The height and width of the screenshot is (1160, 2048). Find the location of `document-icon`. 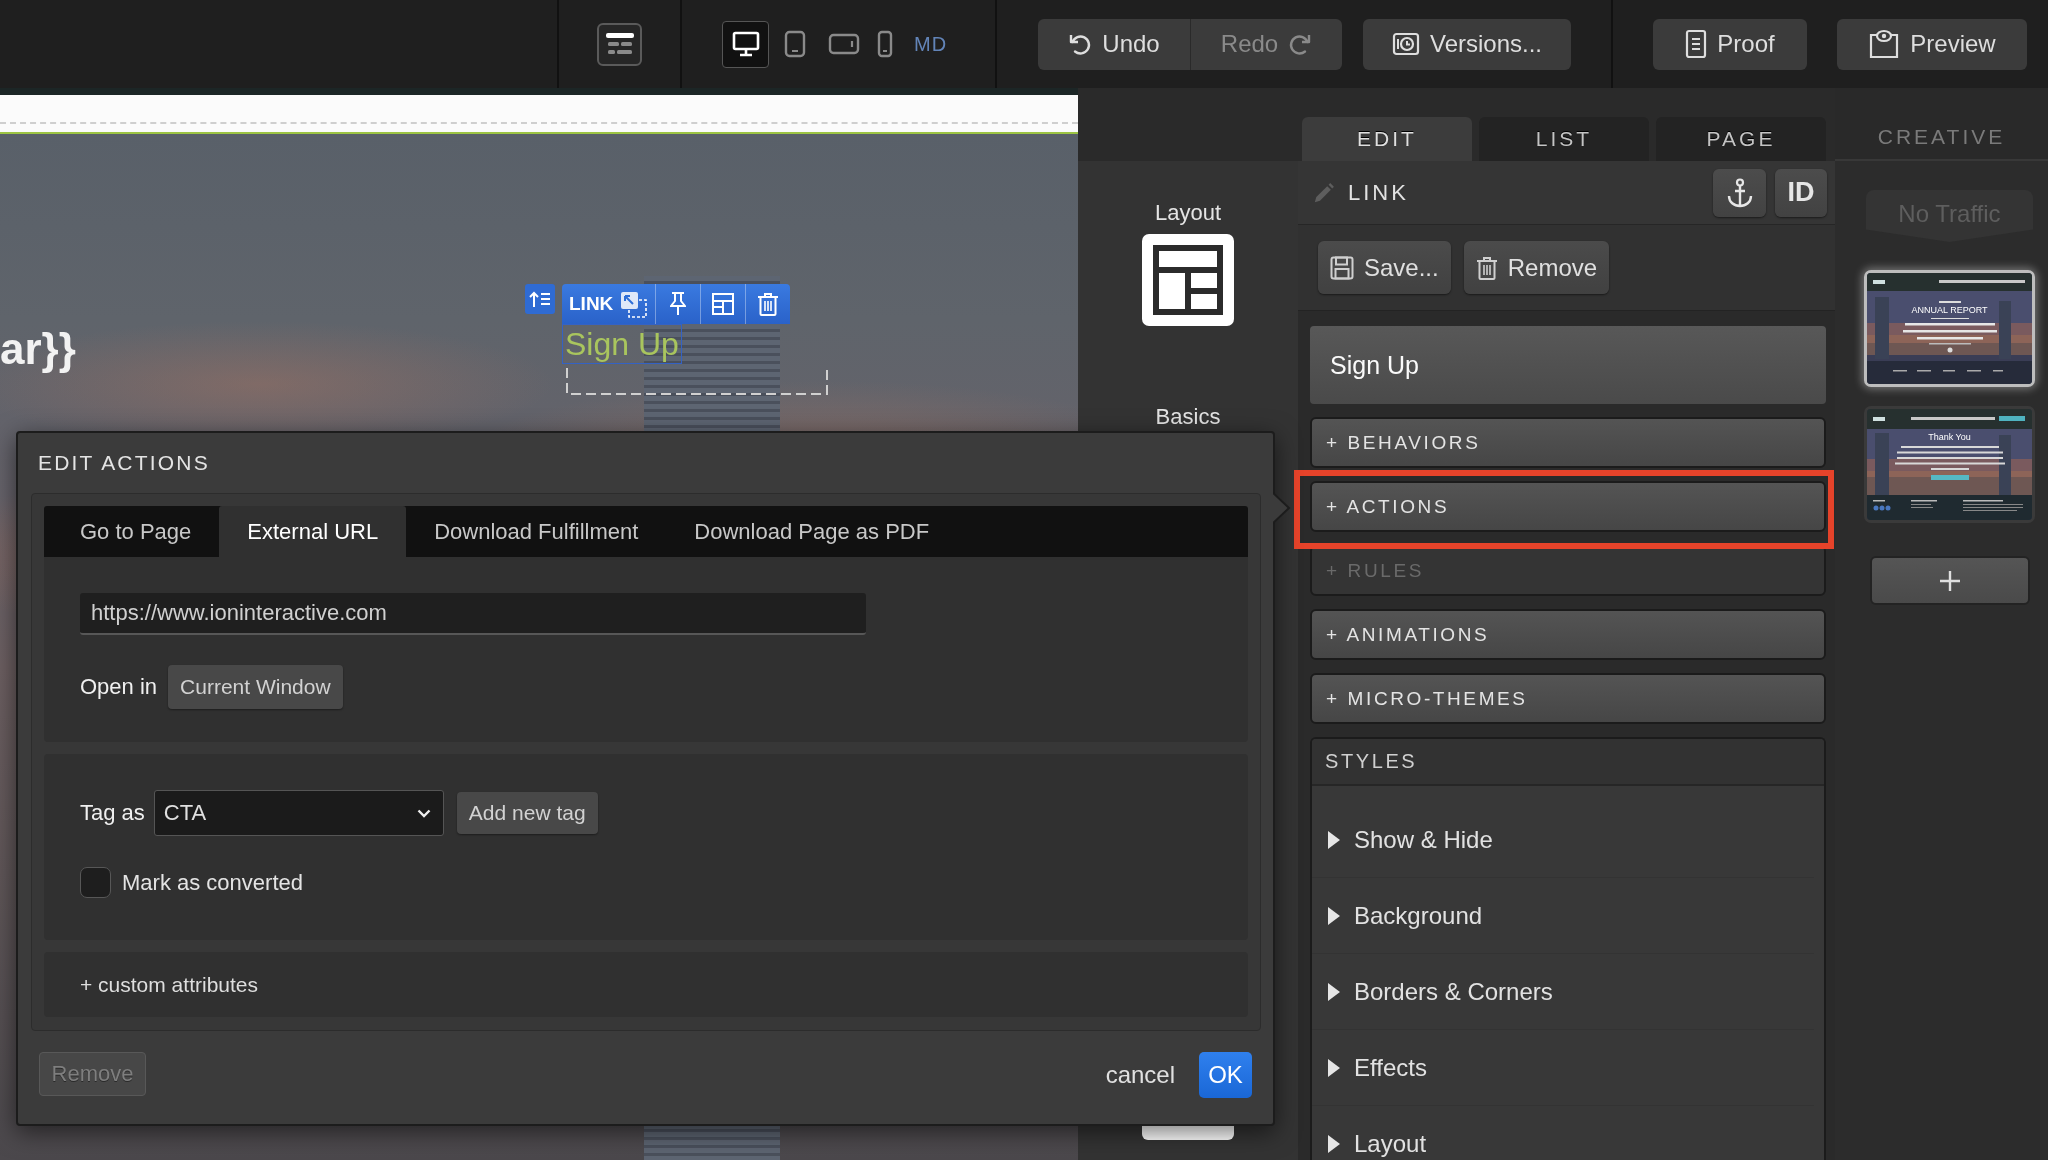

document-icon is located at coordinates (1696, 44).